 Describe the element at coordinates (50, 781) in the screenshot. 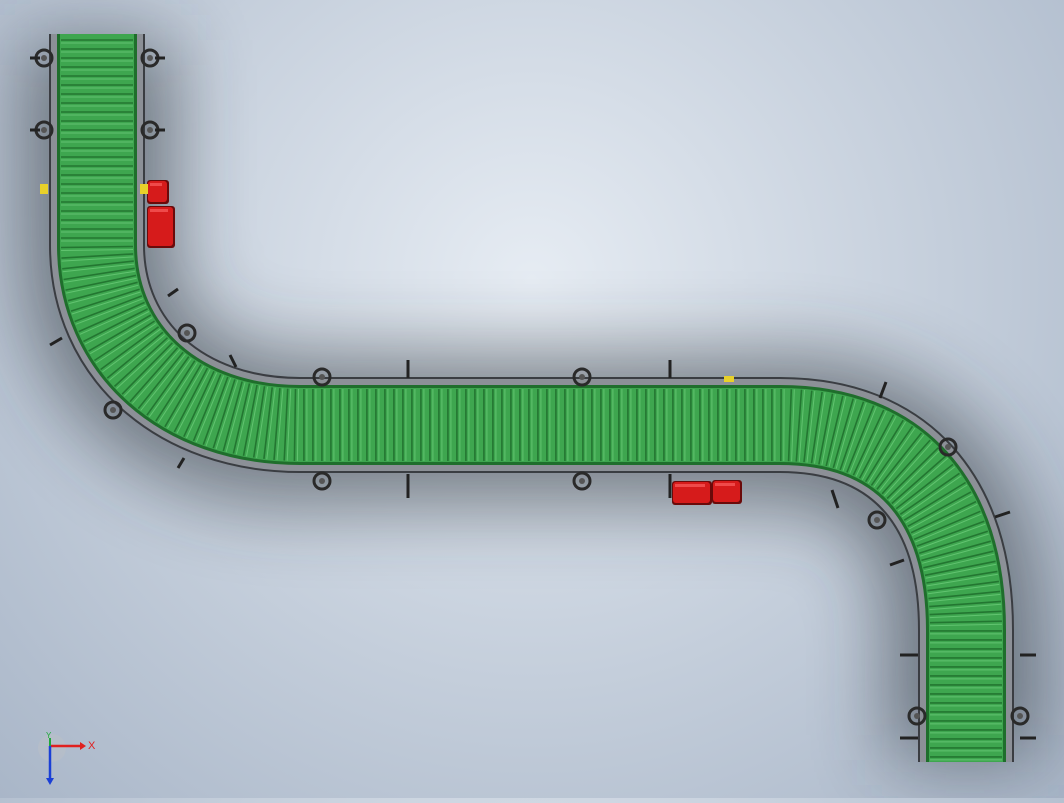

I see `z-axis-arrowhead` at that location.